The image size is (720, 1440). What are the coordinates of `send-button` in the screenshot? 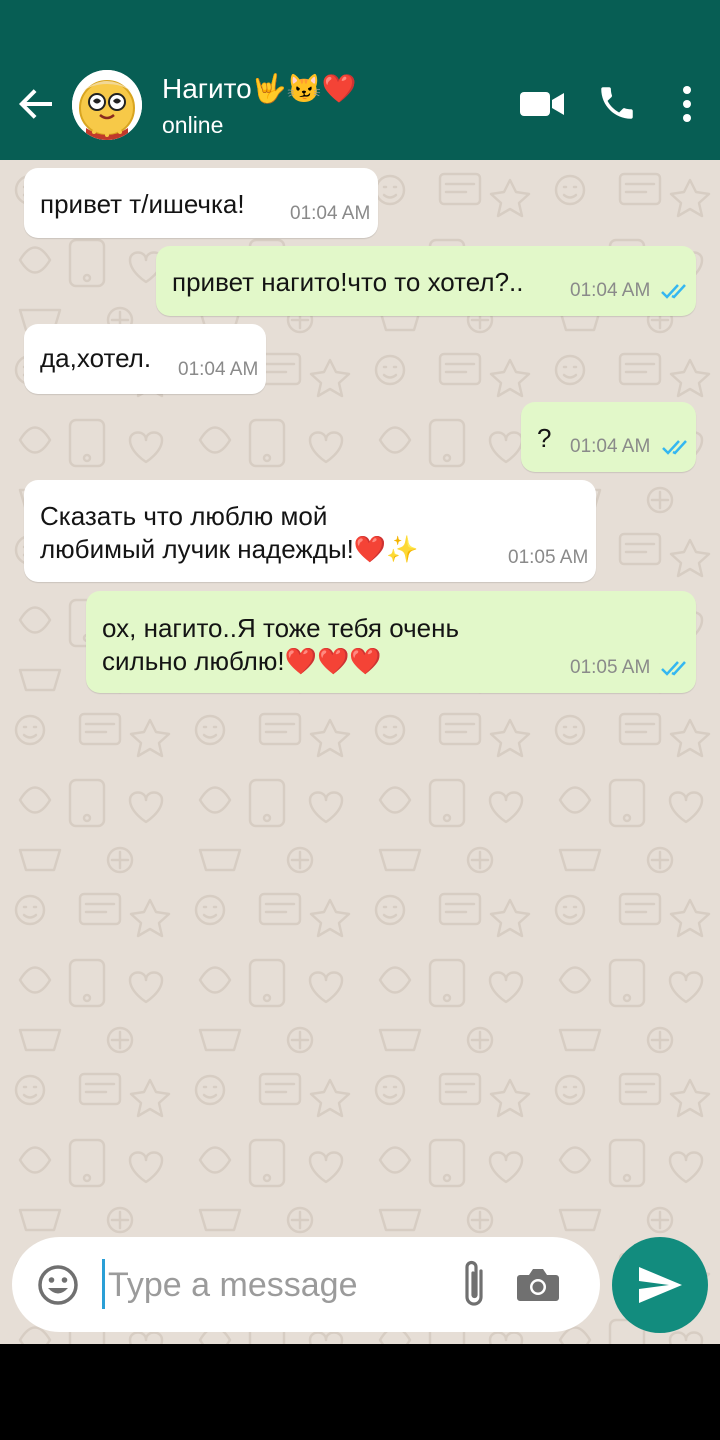 It's located at (660, 1285).